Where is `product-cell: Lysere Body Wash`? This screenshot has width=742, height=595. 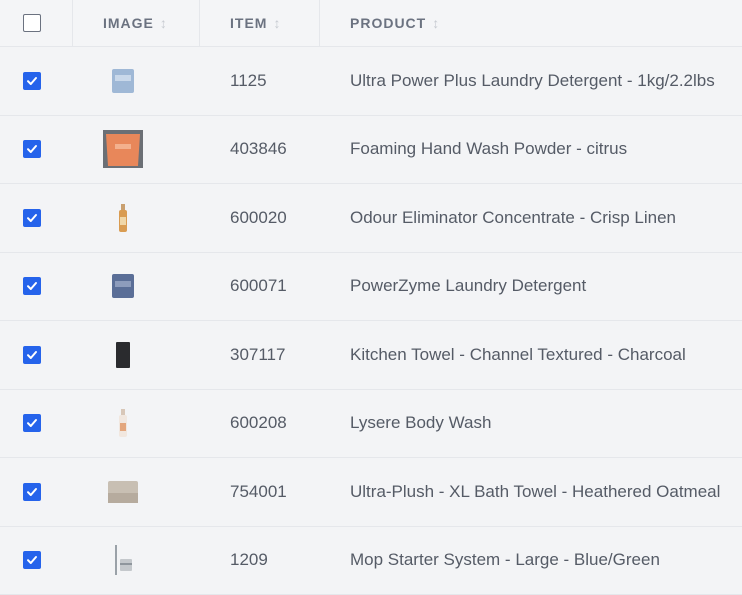
product-cell: Lysere Body Wash is located at coordinates (531, 424).